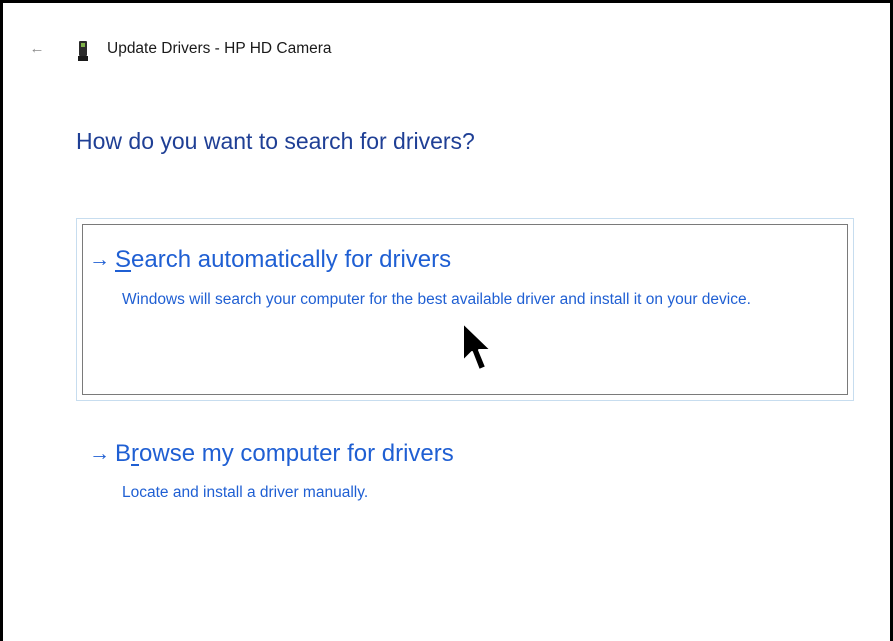  What do you see at coordinates (245, 492) in the screenshot?
I see `option-description: Locate and install a driver manually.` at bounding box center [245, 492].